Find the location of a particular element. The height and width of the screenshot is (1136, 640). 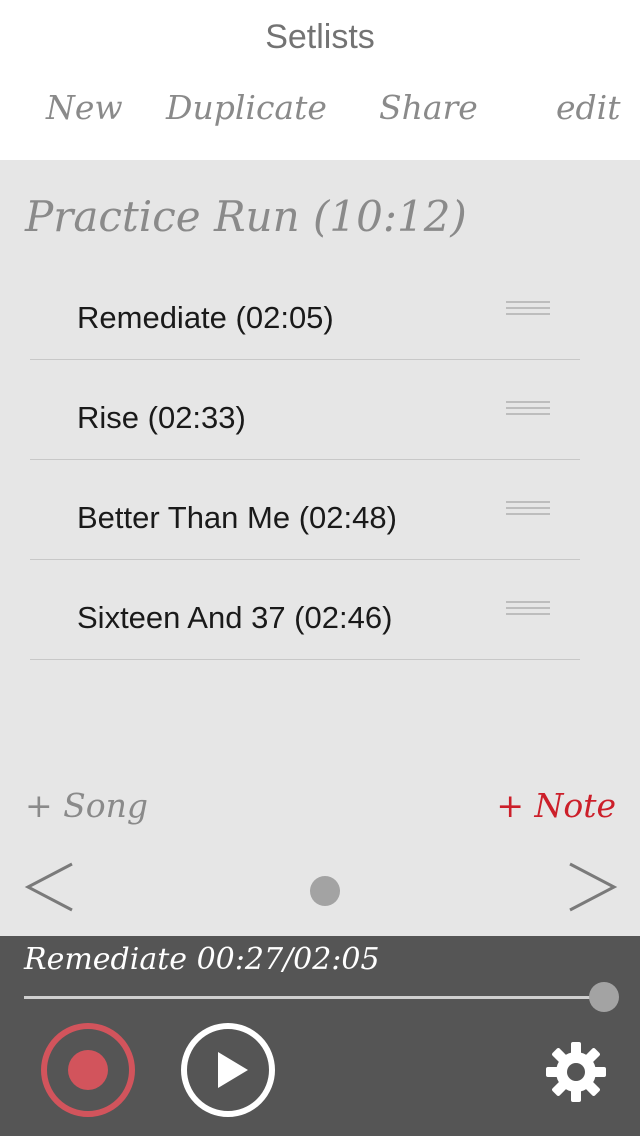

song-label: Remediate (02:05) is located at coordinates (205, 317).